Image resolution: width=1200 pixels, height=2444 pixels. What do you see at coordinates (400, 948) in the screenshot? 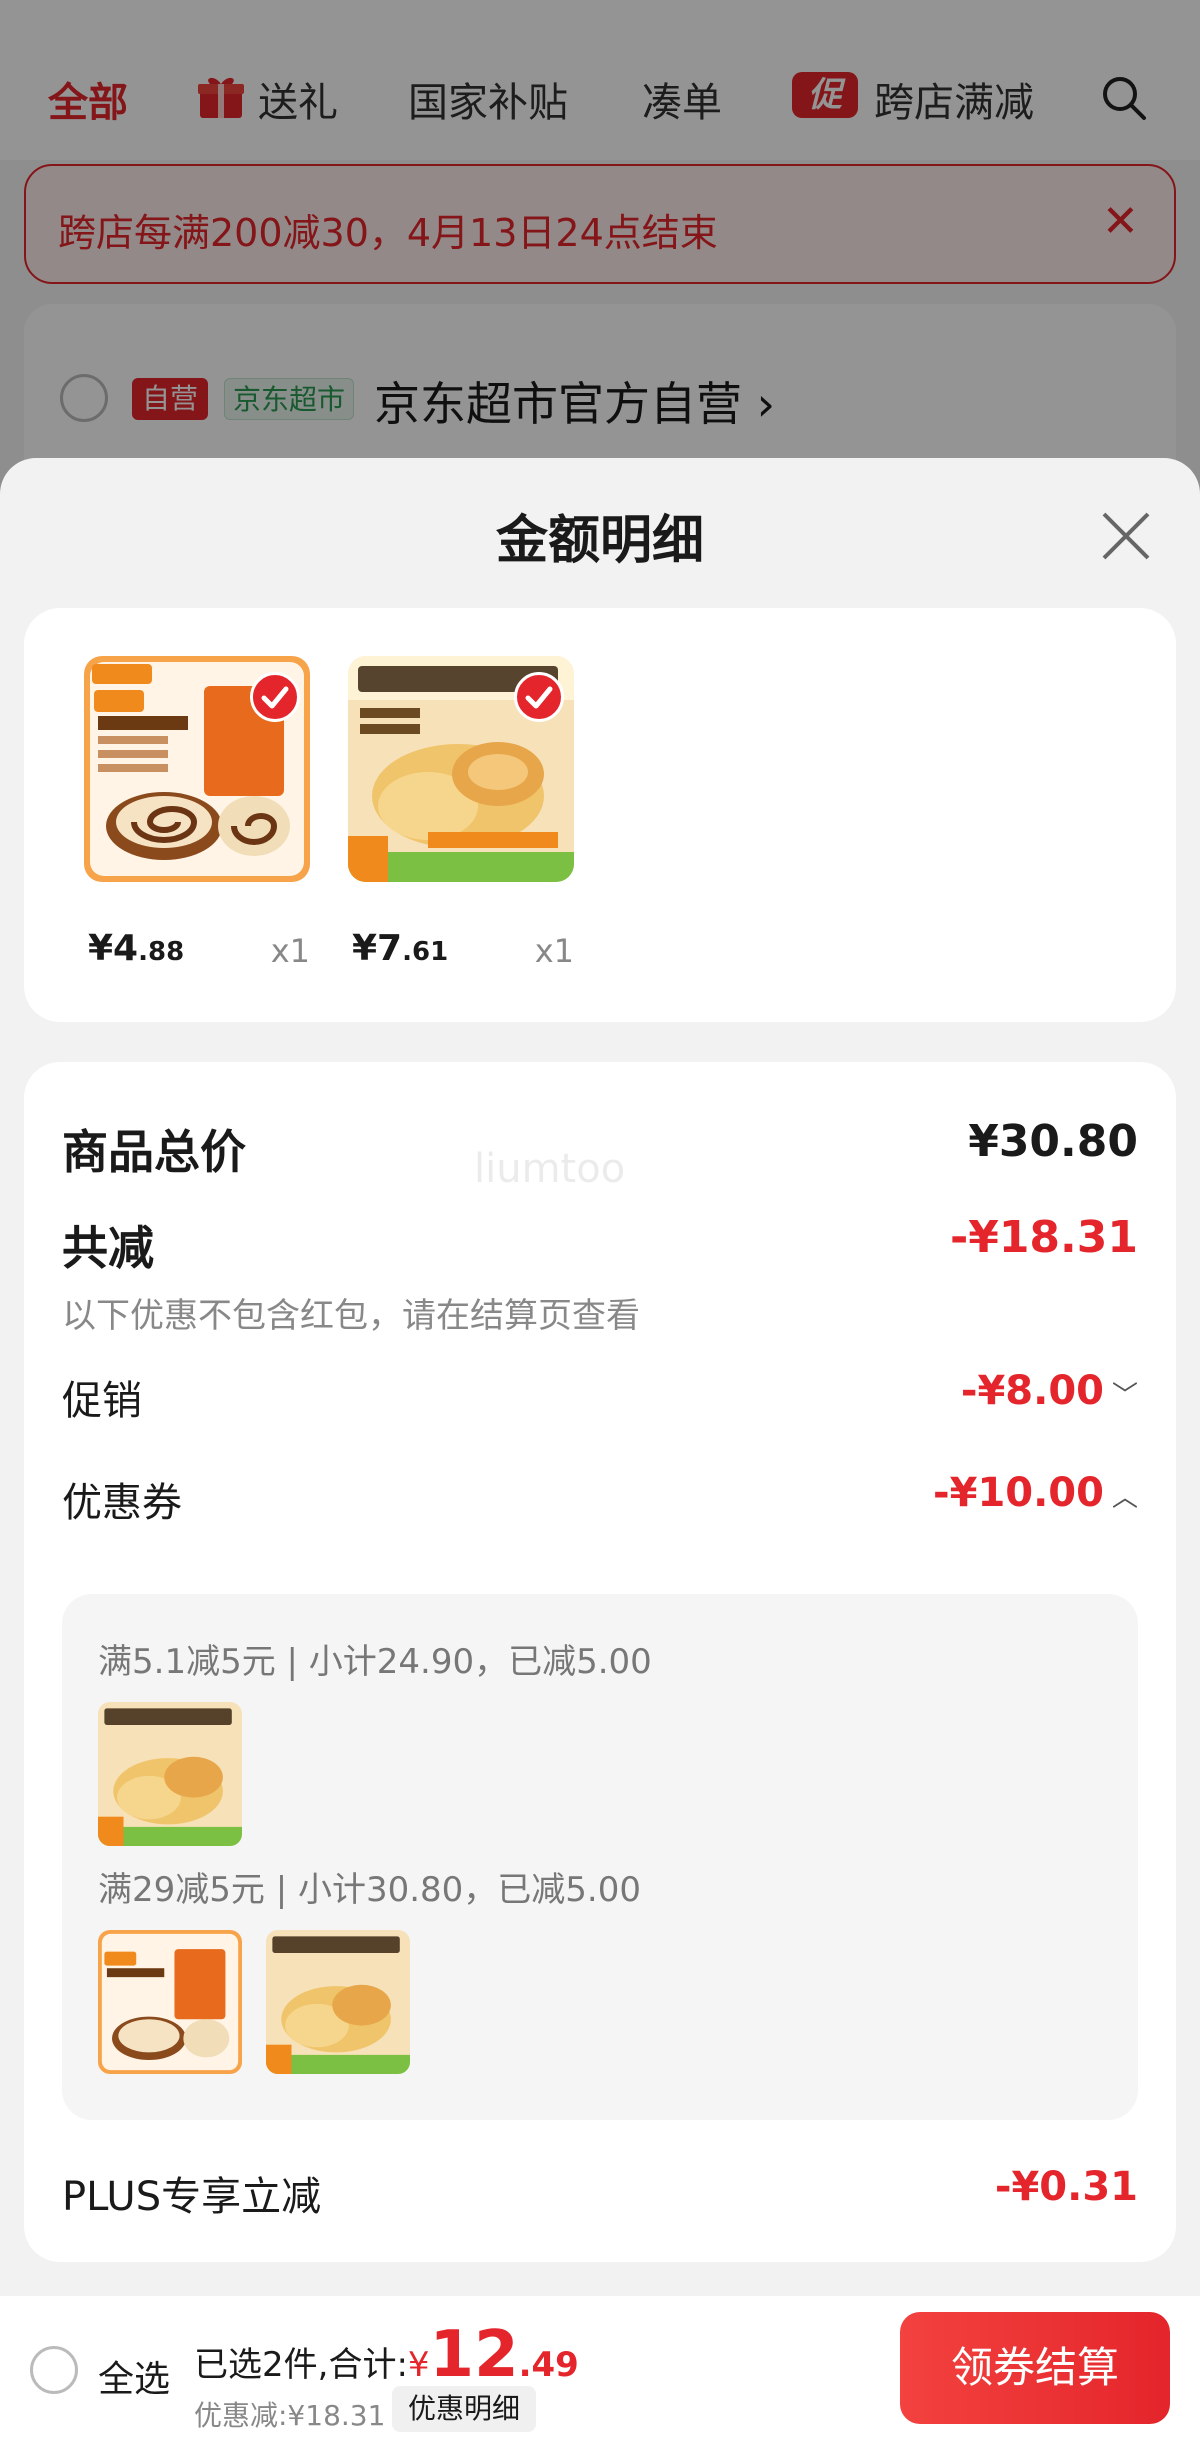
I see `product-price: ¥7.61` at bounding box center [400, 948].